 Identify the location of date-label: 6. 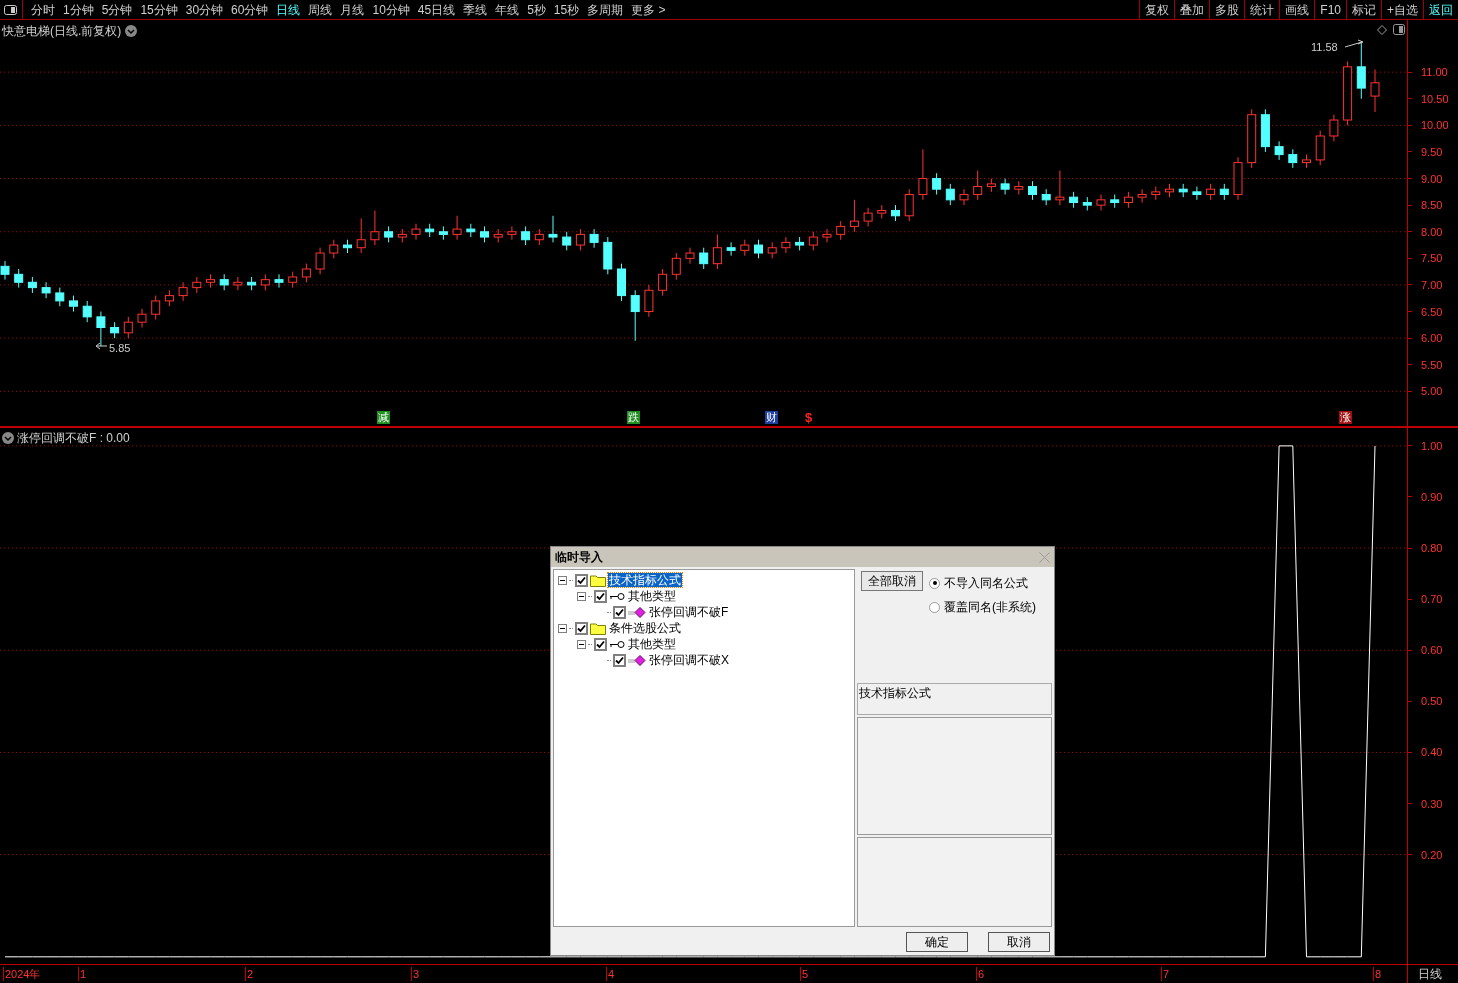
(980, 974).